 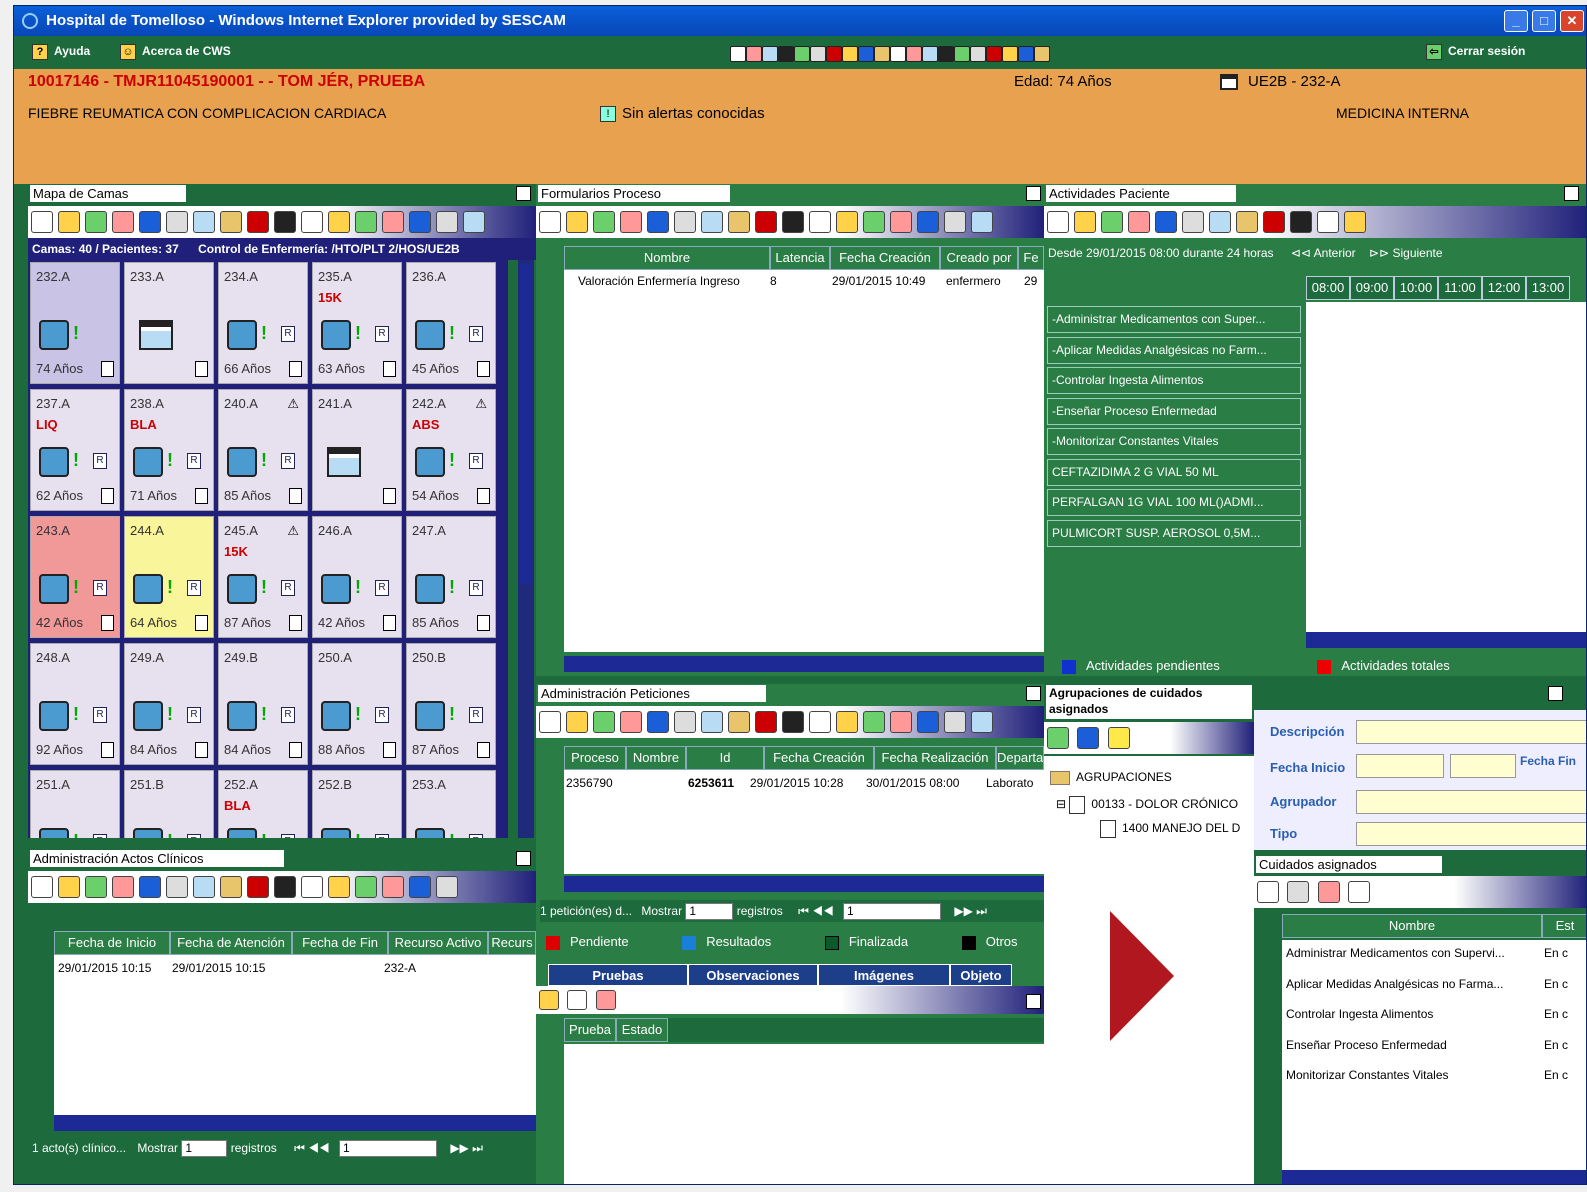 What do you see at coordinates (739, 222) in the screenshot?
I see `forms-tool-8-icon` at bounding box center [739, 222].